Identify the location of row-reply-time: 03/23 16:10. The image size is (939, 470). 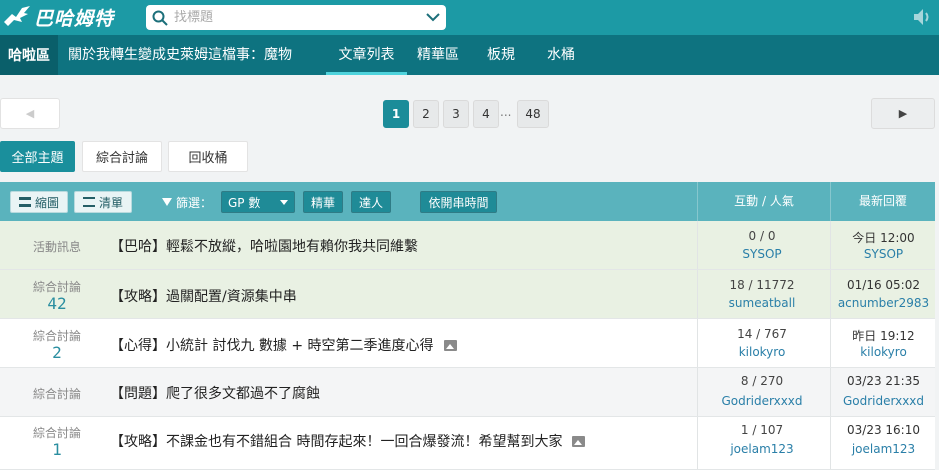
(883, 430).